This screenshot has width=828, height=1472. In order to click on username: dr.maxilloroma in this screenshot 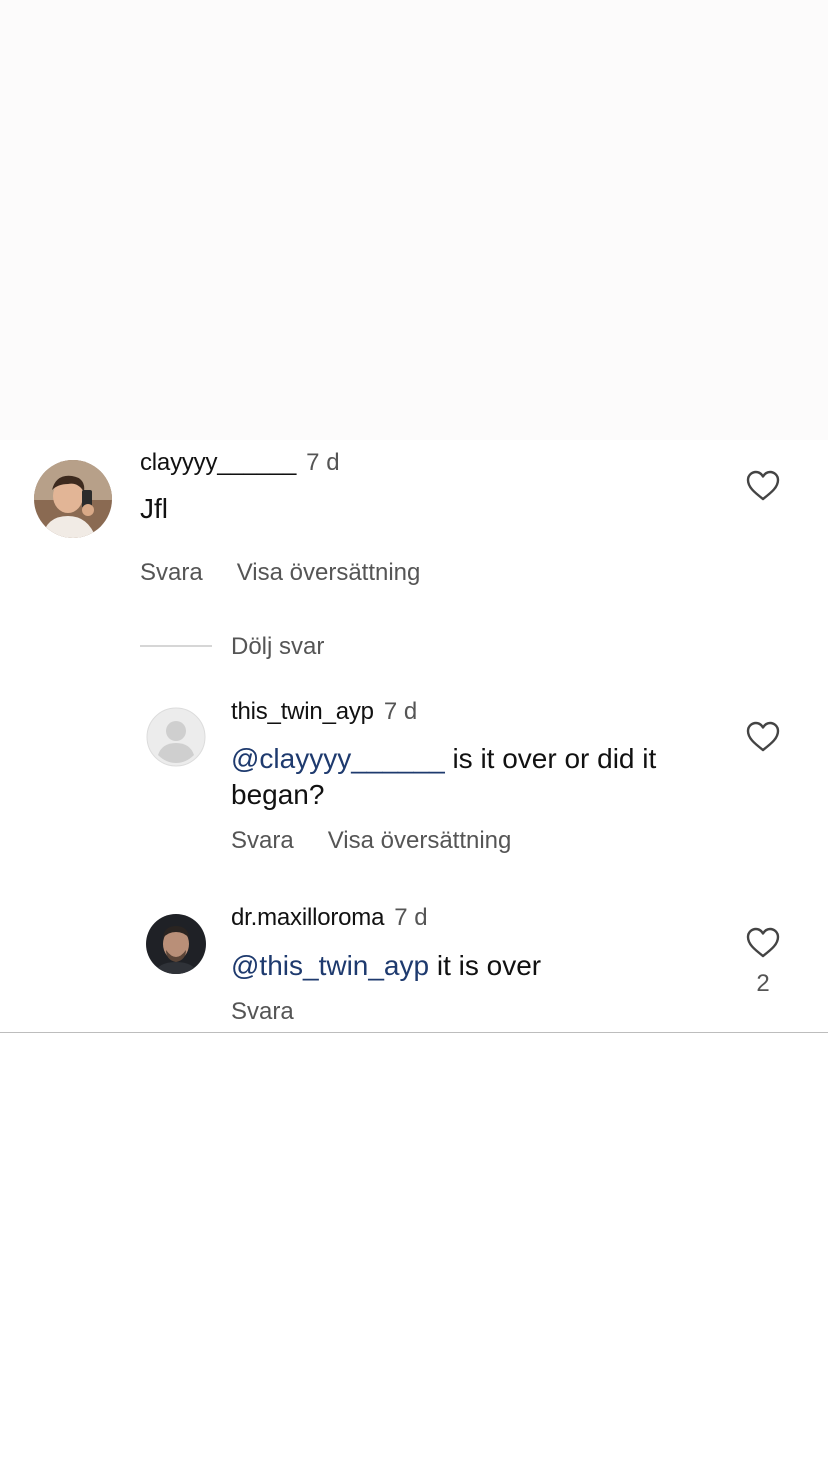, I will do `click(307, 917)`.